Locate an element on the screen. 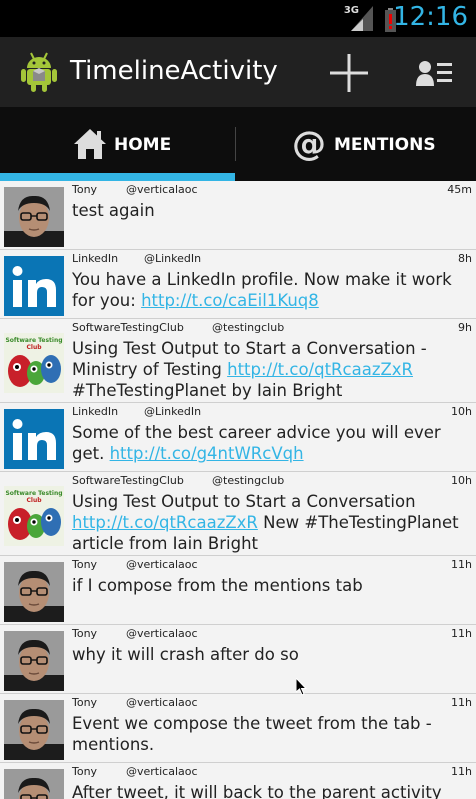 The image size is (476, 799). app-title: TimelineActivity is located at coordinates (174, 71).